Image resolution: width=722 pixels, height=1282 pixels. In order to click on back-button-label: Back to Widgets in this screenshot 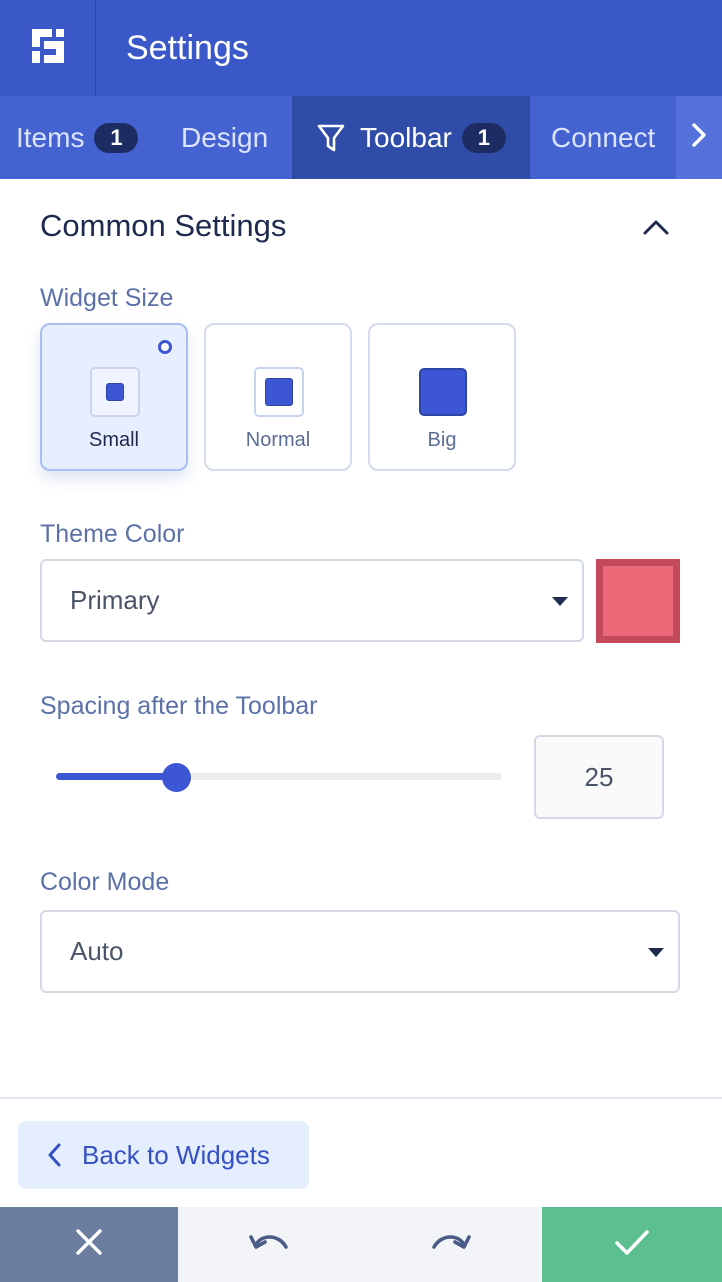, I will do `click(176, 1154)`.